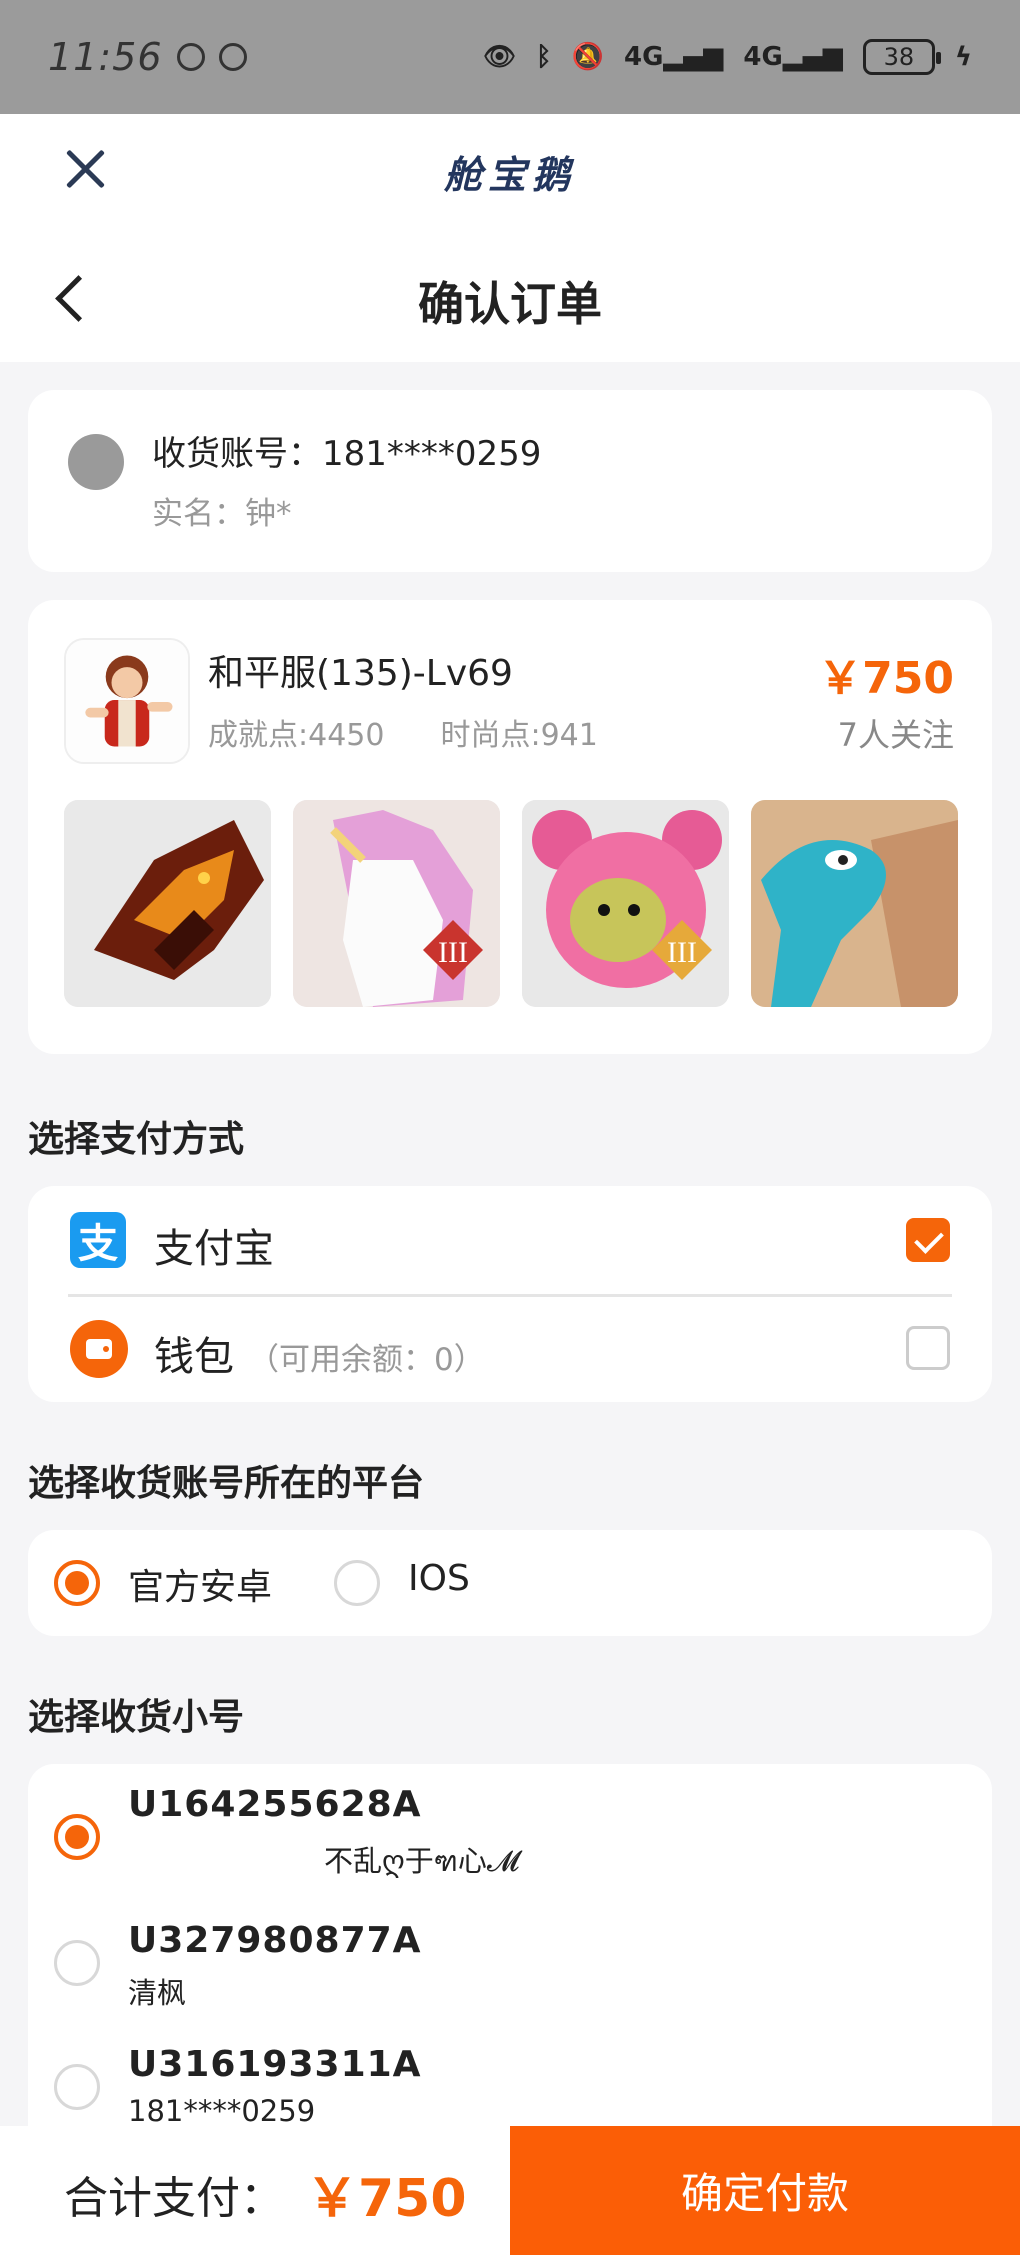 Image resolution: width=1020 pixels, height=2255 pixels. Describe the element at coordinates (510, 481) in the screenshot. I see `receive-account-card: 收货账号：181****0259 实名：钟*` at that location.